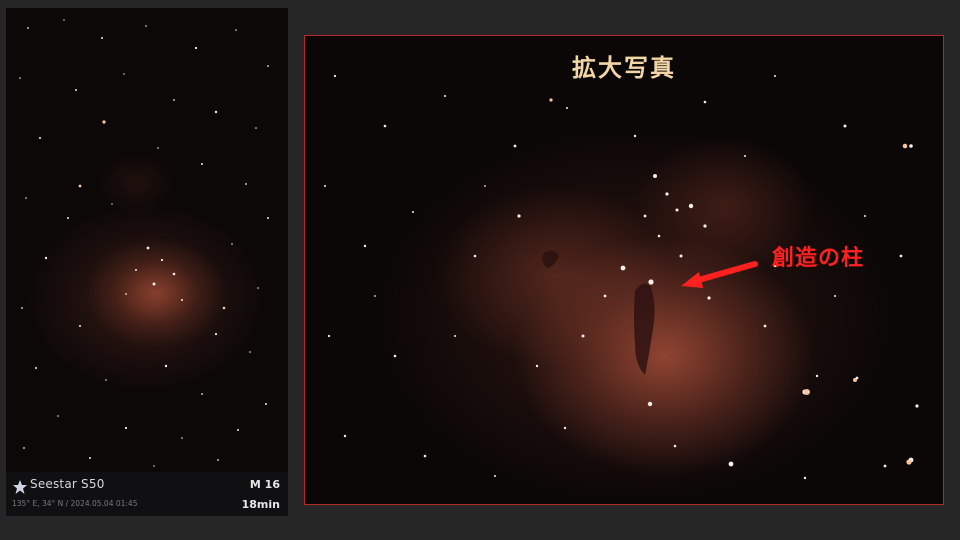  I want to click on device-name: Seestar S50, so click(67, 484).